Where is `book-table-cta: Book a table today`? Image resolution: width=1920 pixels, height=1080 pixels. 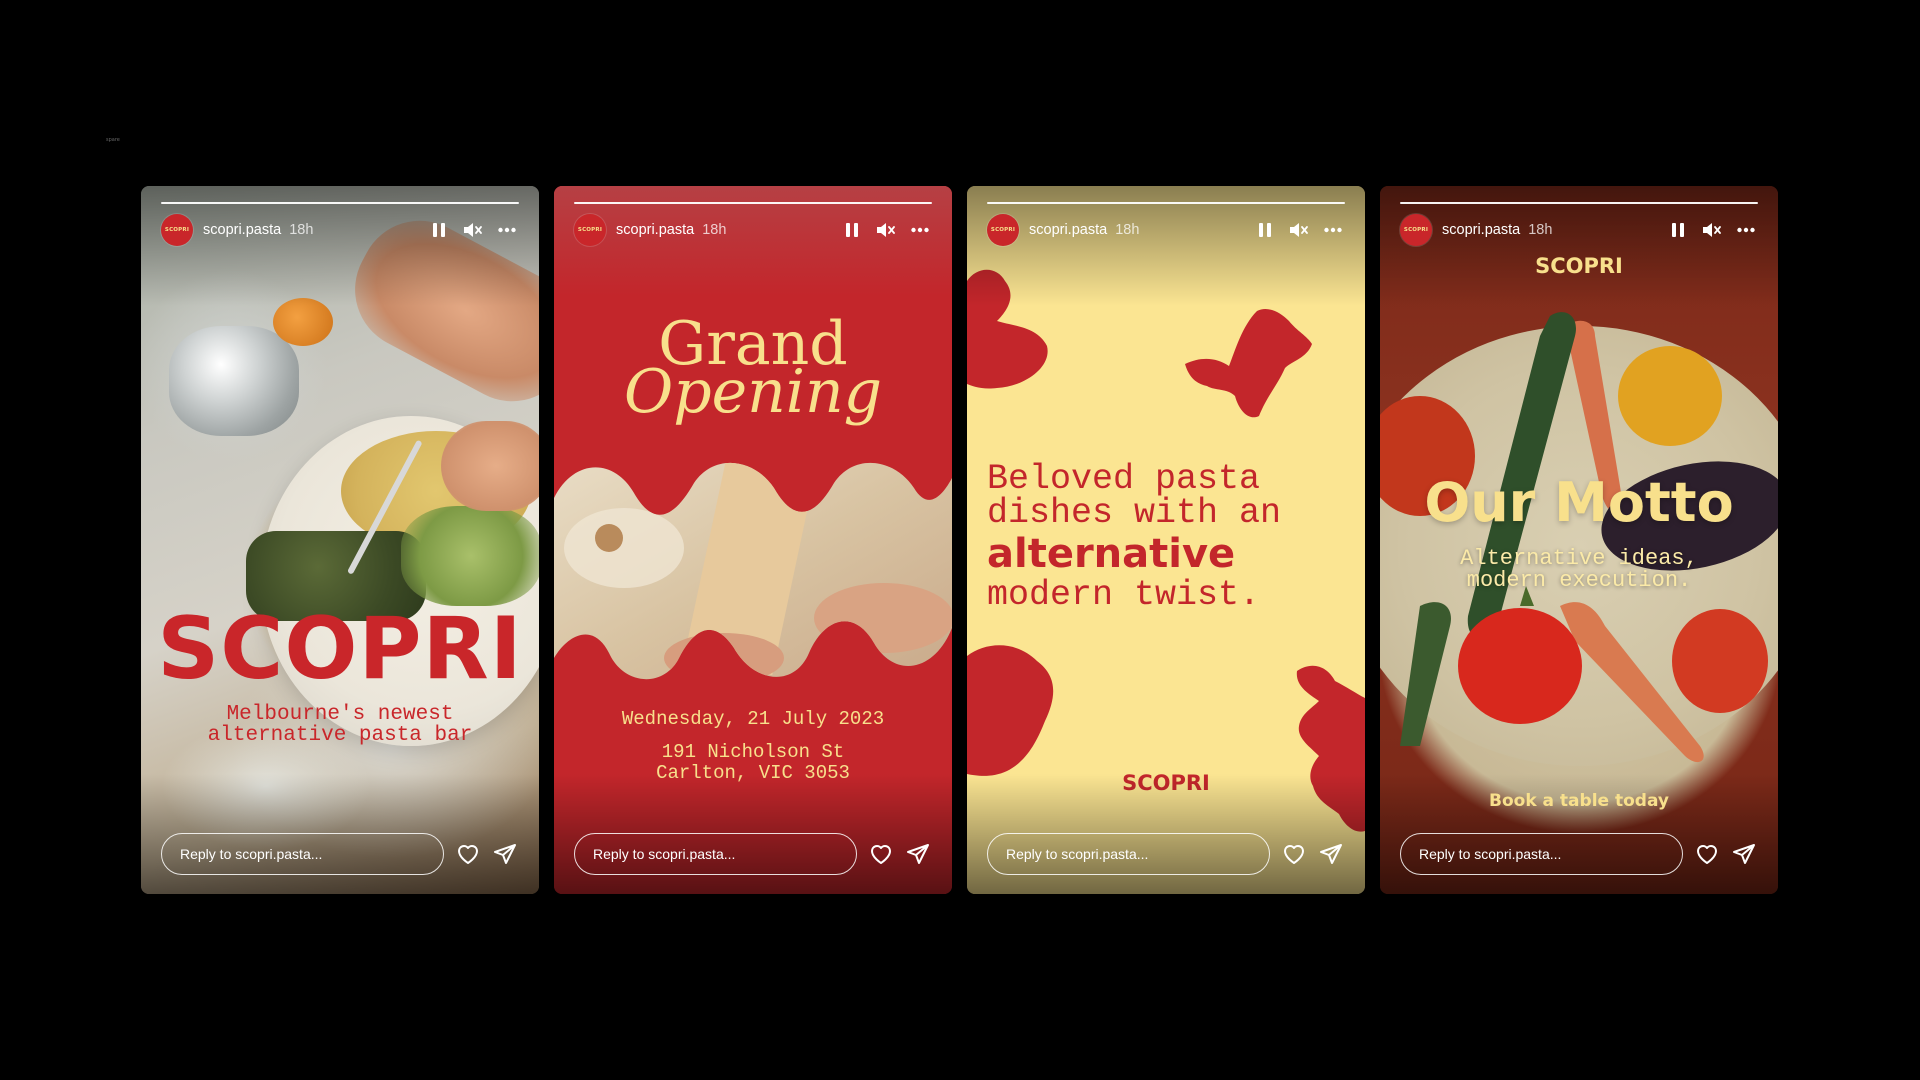 book-table-cta: Book a table today is located at coordinates (1579, 801).